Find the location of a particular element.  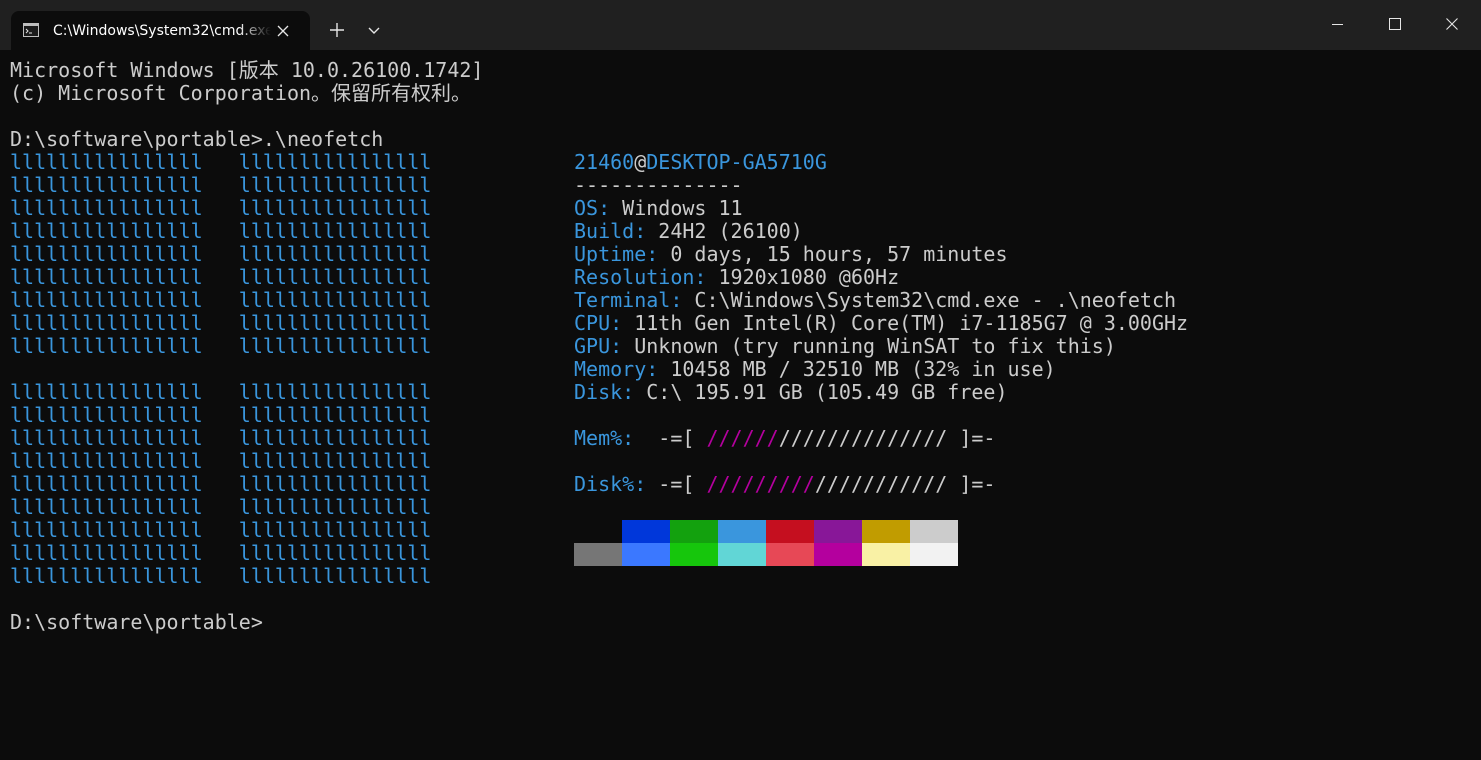

close-icon is located at coordinates (1452, 24).